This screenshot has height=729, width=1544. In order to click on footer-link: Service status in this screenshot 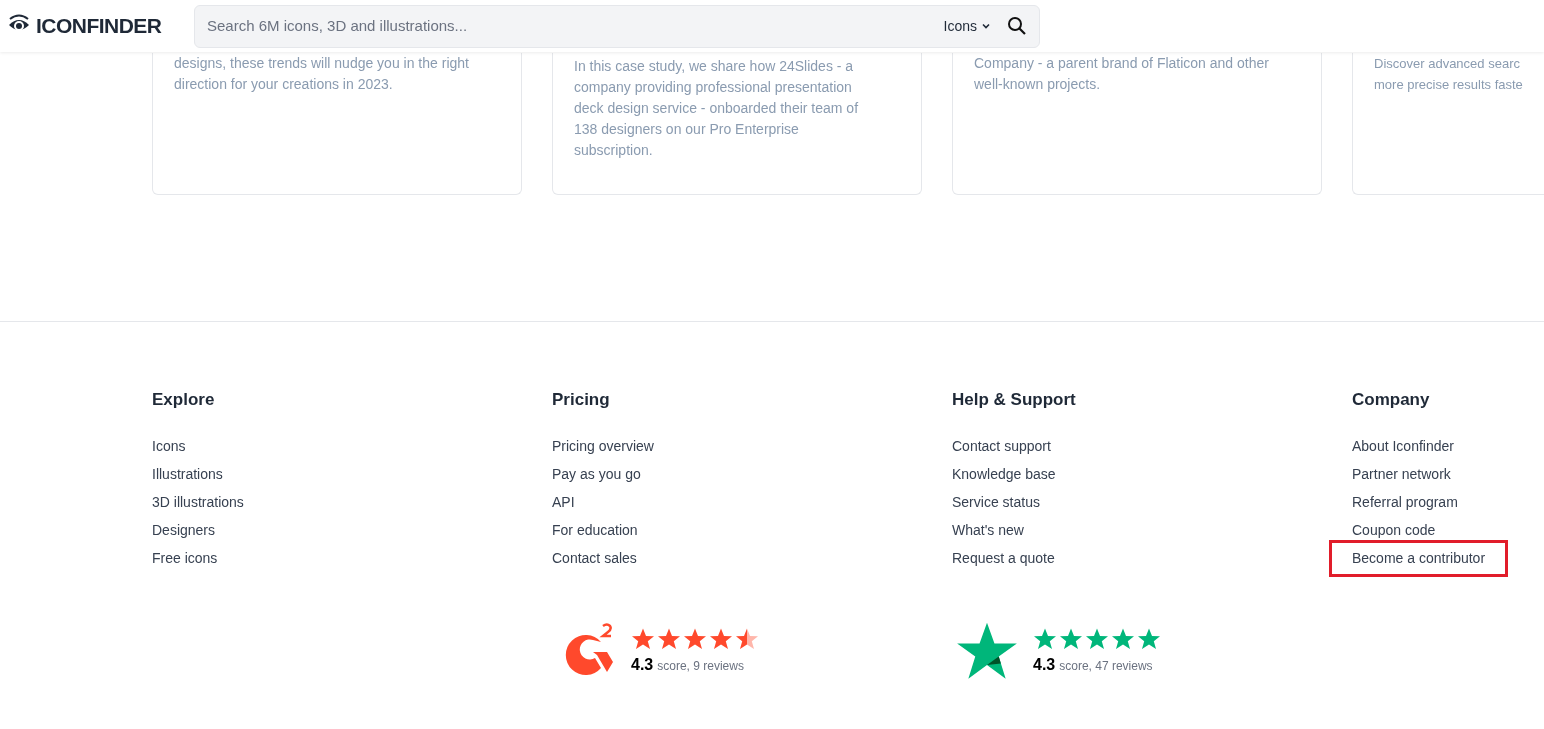, I will do `click(996, 502)`.